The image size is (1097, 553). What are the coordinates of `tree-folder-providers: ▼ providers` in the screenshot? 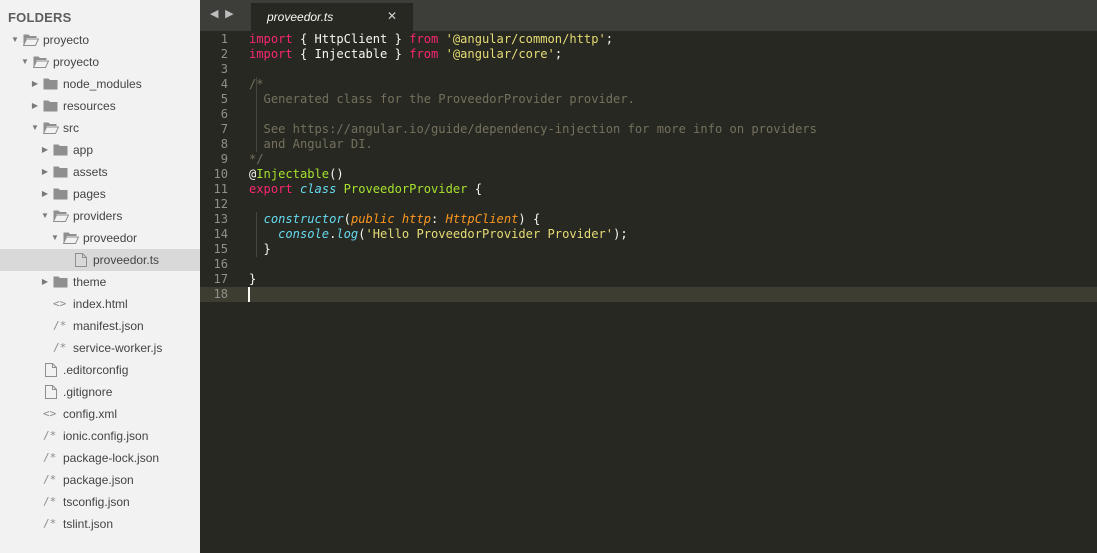 It's located at (100, 216).